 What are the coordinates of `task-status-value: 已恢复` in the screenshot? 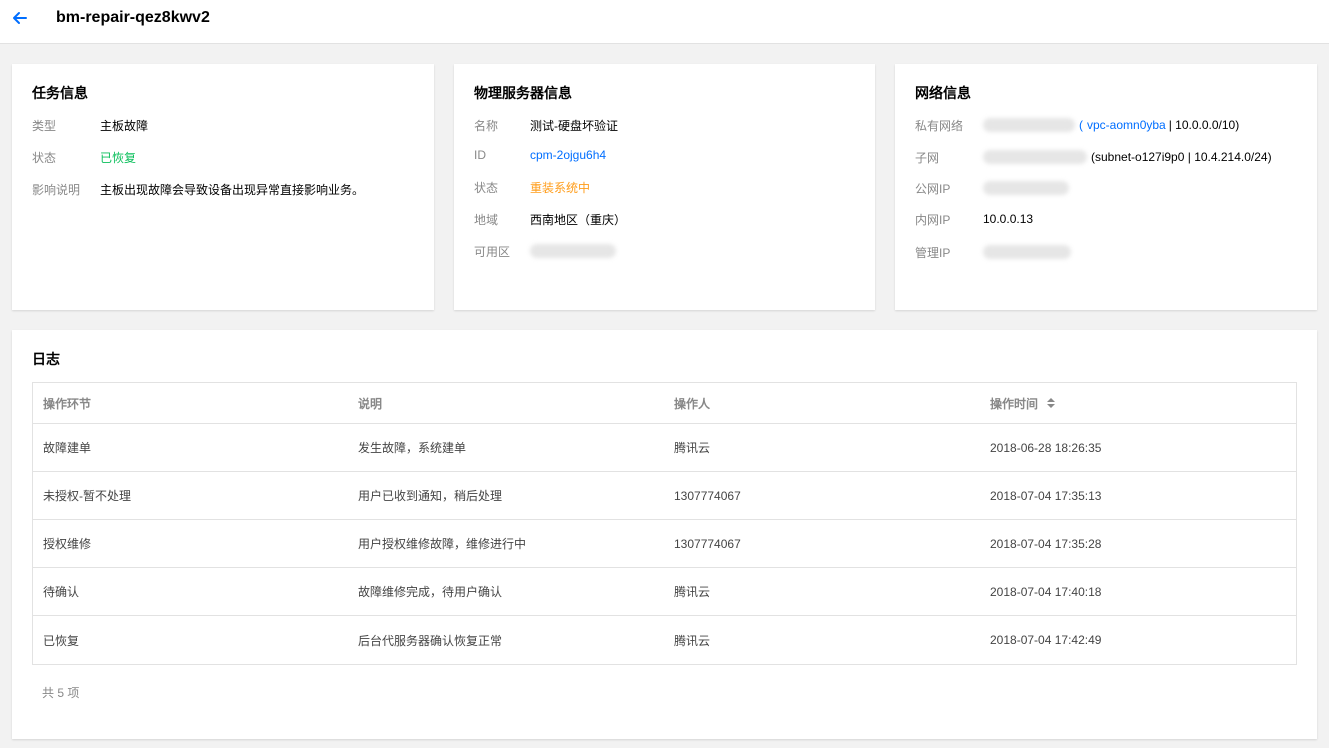 It's located at (118, 157).